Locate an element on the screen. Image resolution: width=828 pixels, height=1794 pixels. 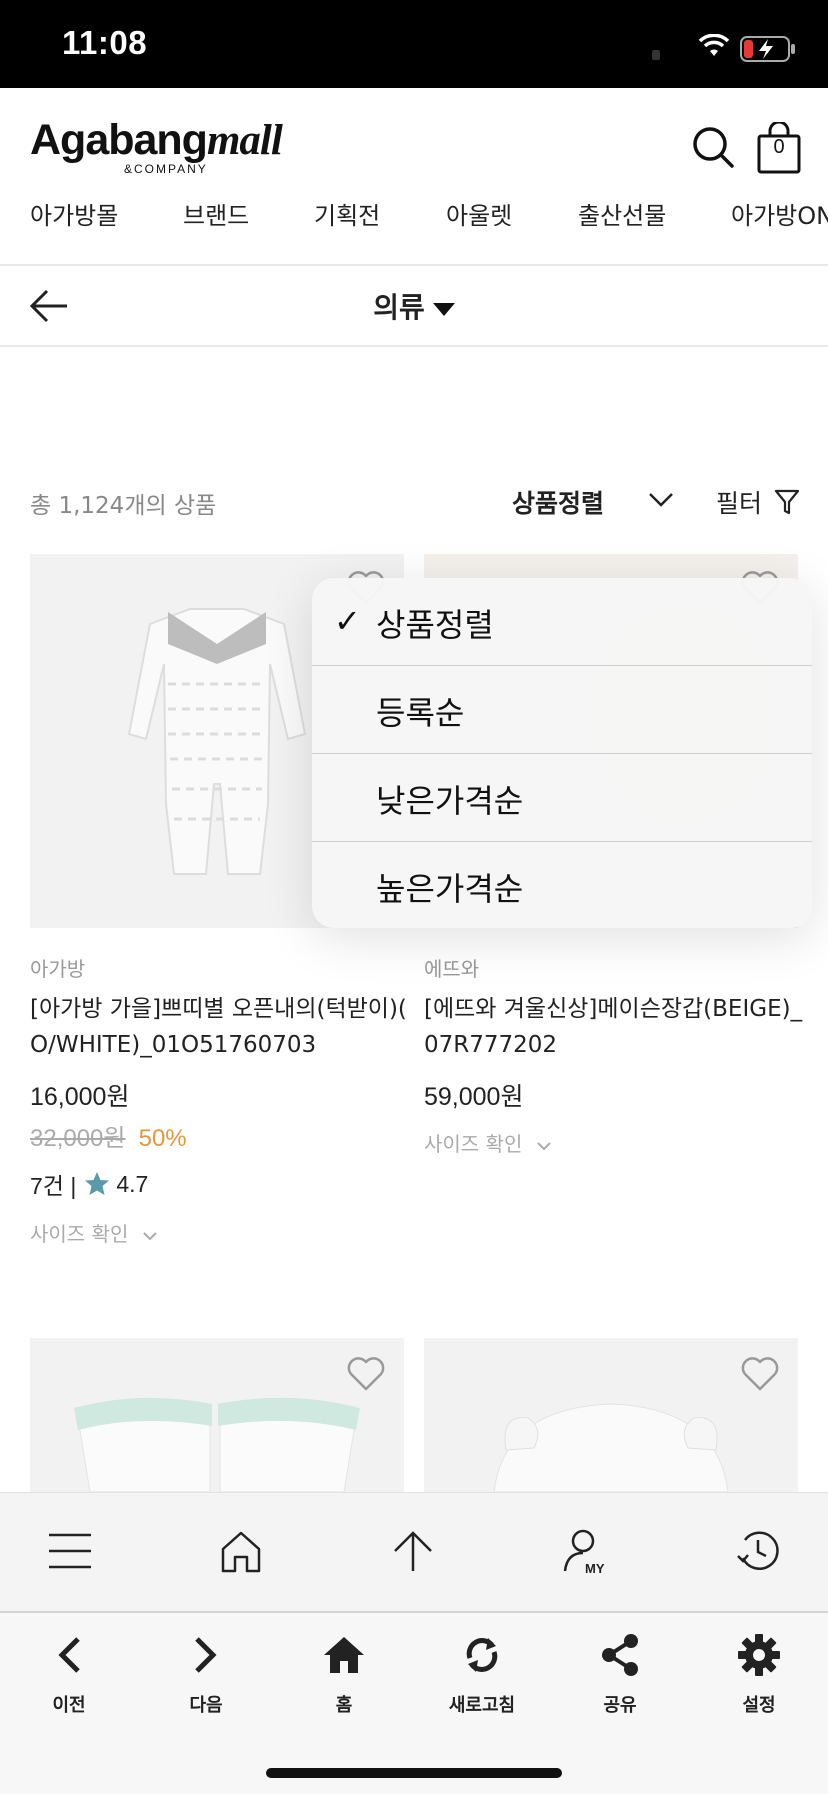
product-brand: 에뜨와 is located at coordinates (452, 969).